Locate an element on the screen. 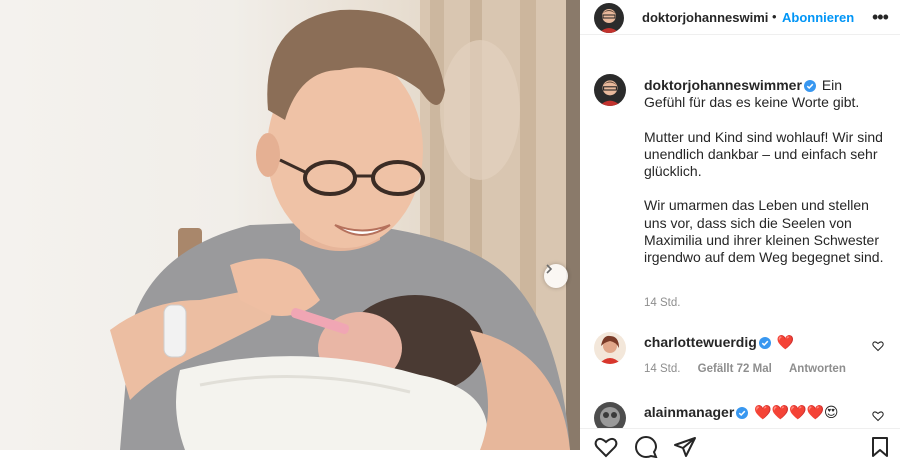 This screenshot has width=900, height=458. comment-text: ❤️❤️❤️❤️😍 is located at coordinates (796, 412).